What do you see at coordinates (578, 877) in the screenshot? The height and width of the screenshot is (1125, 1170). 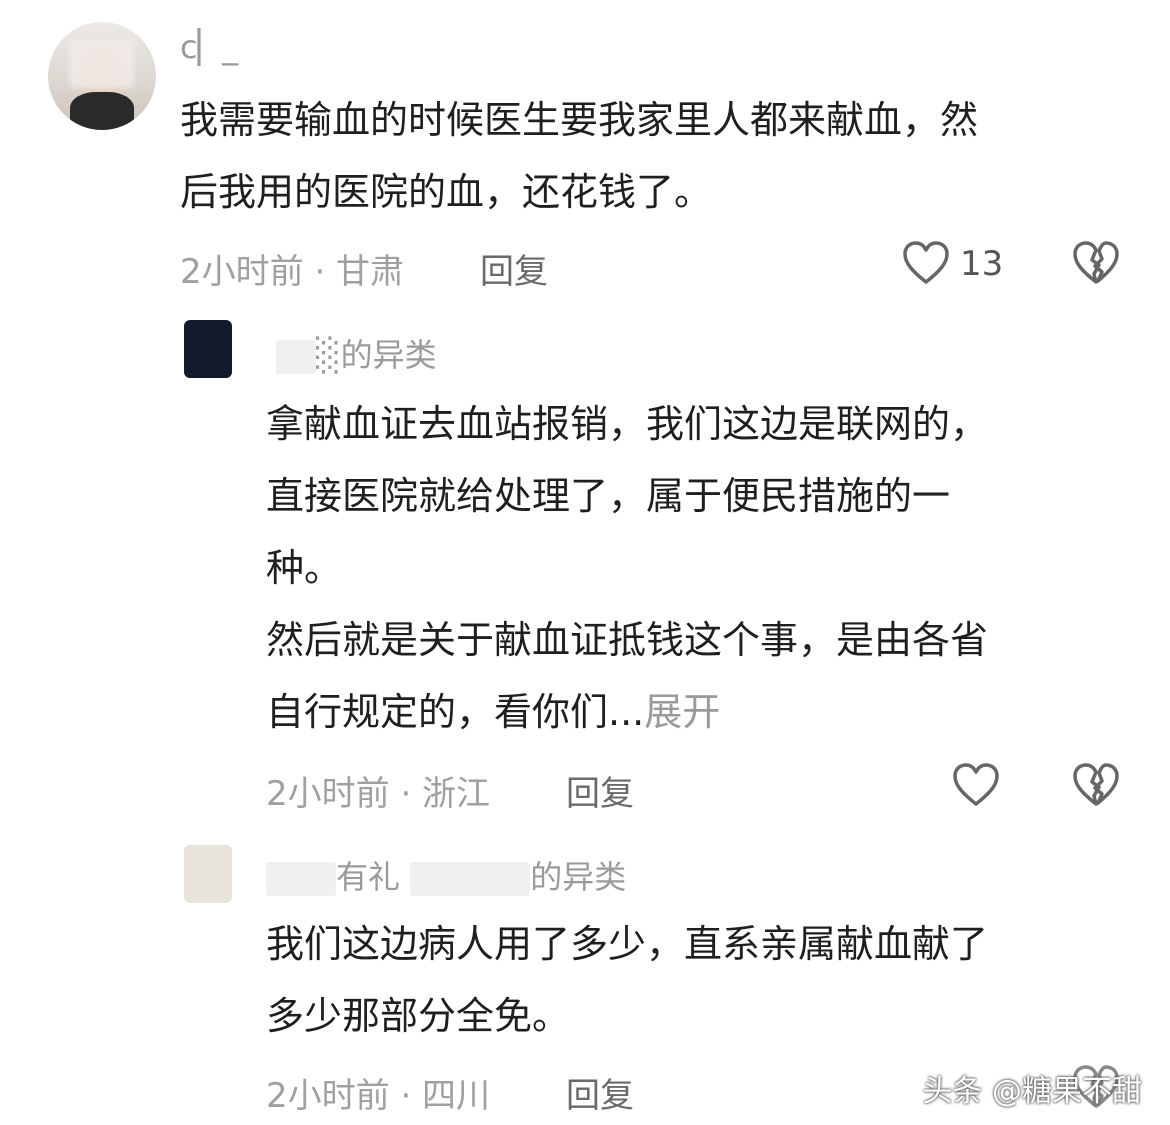 I see `username-text: 的异类` at bounding box center [578, 877].